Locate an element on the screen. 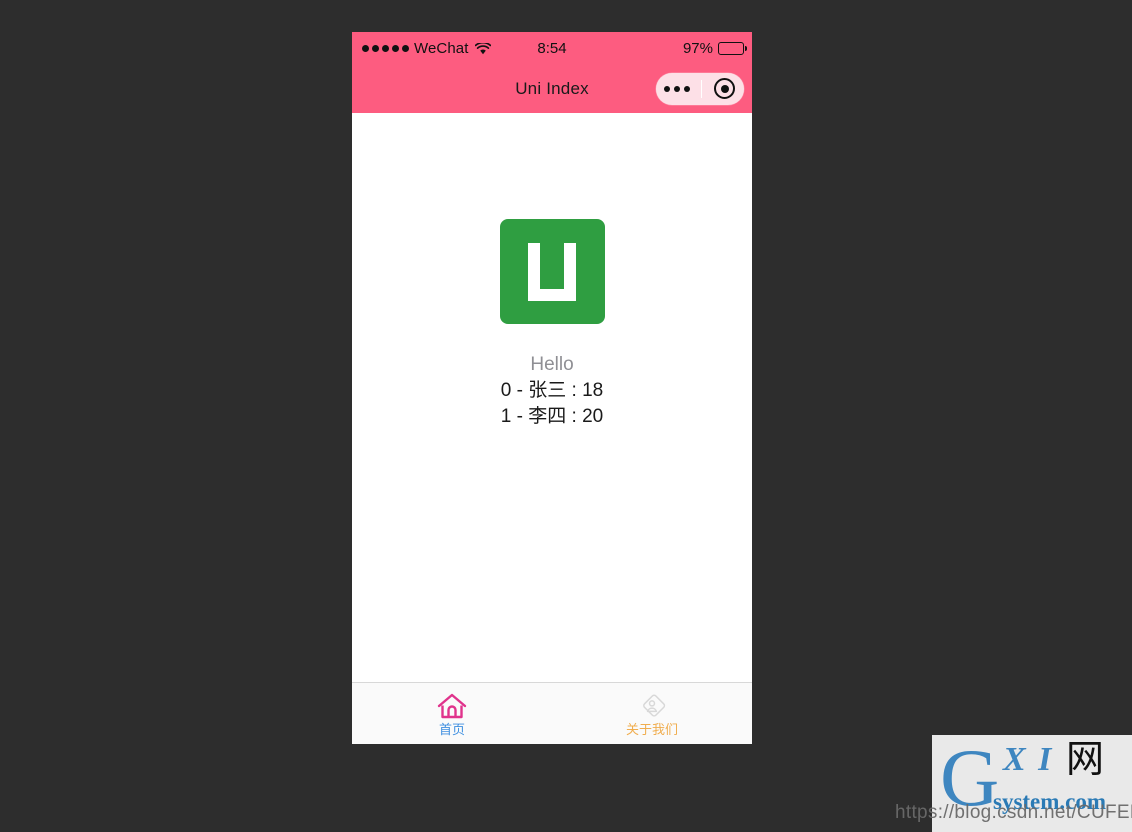 This screenshot has width=1132, height=832. home-icon is located at coordinates (452, 706).